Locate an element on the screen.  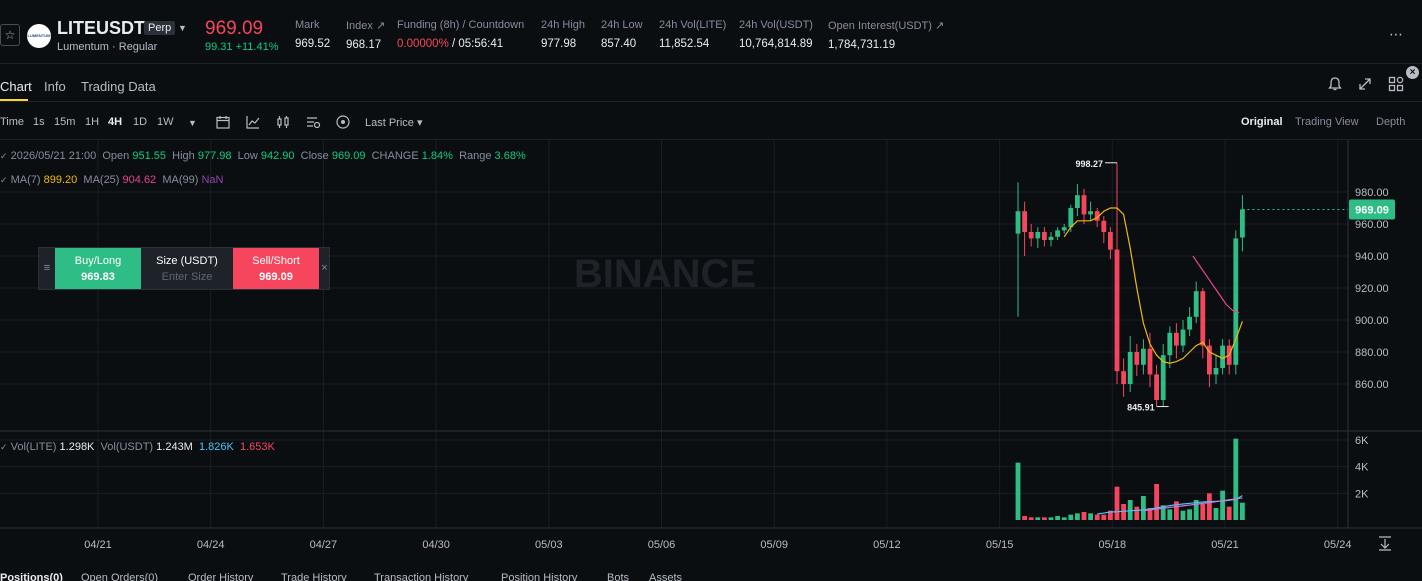
date-tick-label: 04/27 is located at coordinates (324, 545).